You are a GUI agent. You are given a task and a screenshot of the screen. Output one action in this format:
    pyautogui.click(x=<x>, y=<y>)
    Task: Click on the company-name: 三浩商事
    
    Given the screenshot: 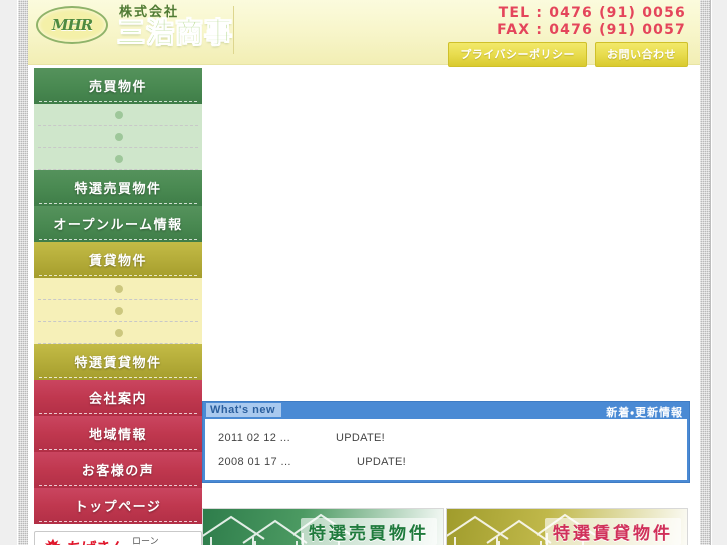 What is the action you would take?
    pyautogui.click(x=175, y=32)
    